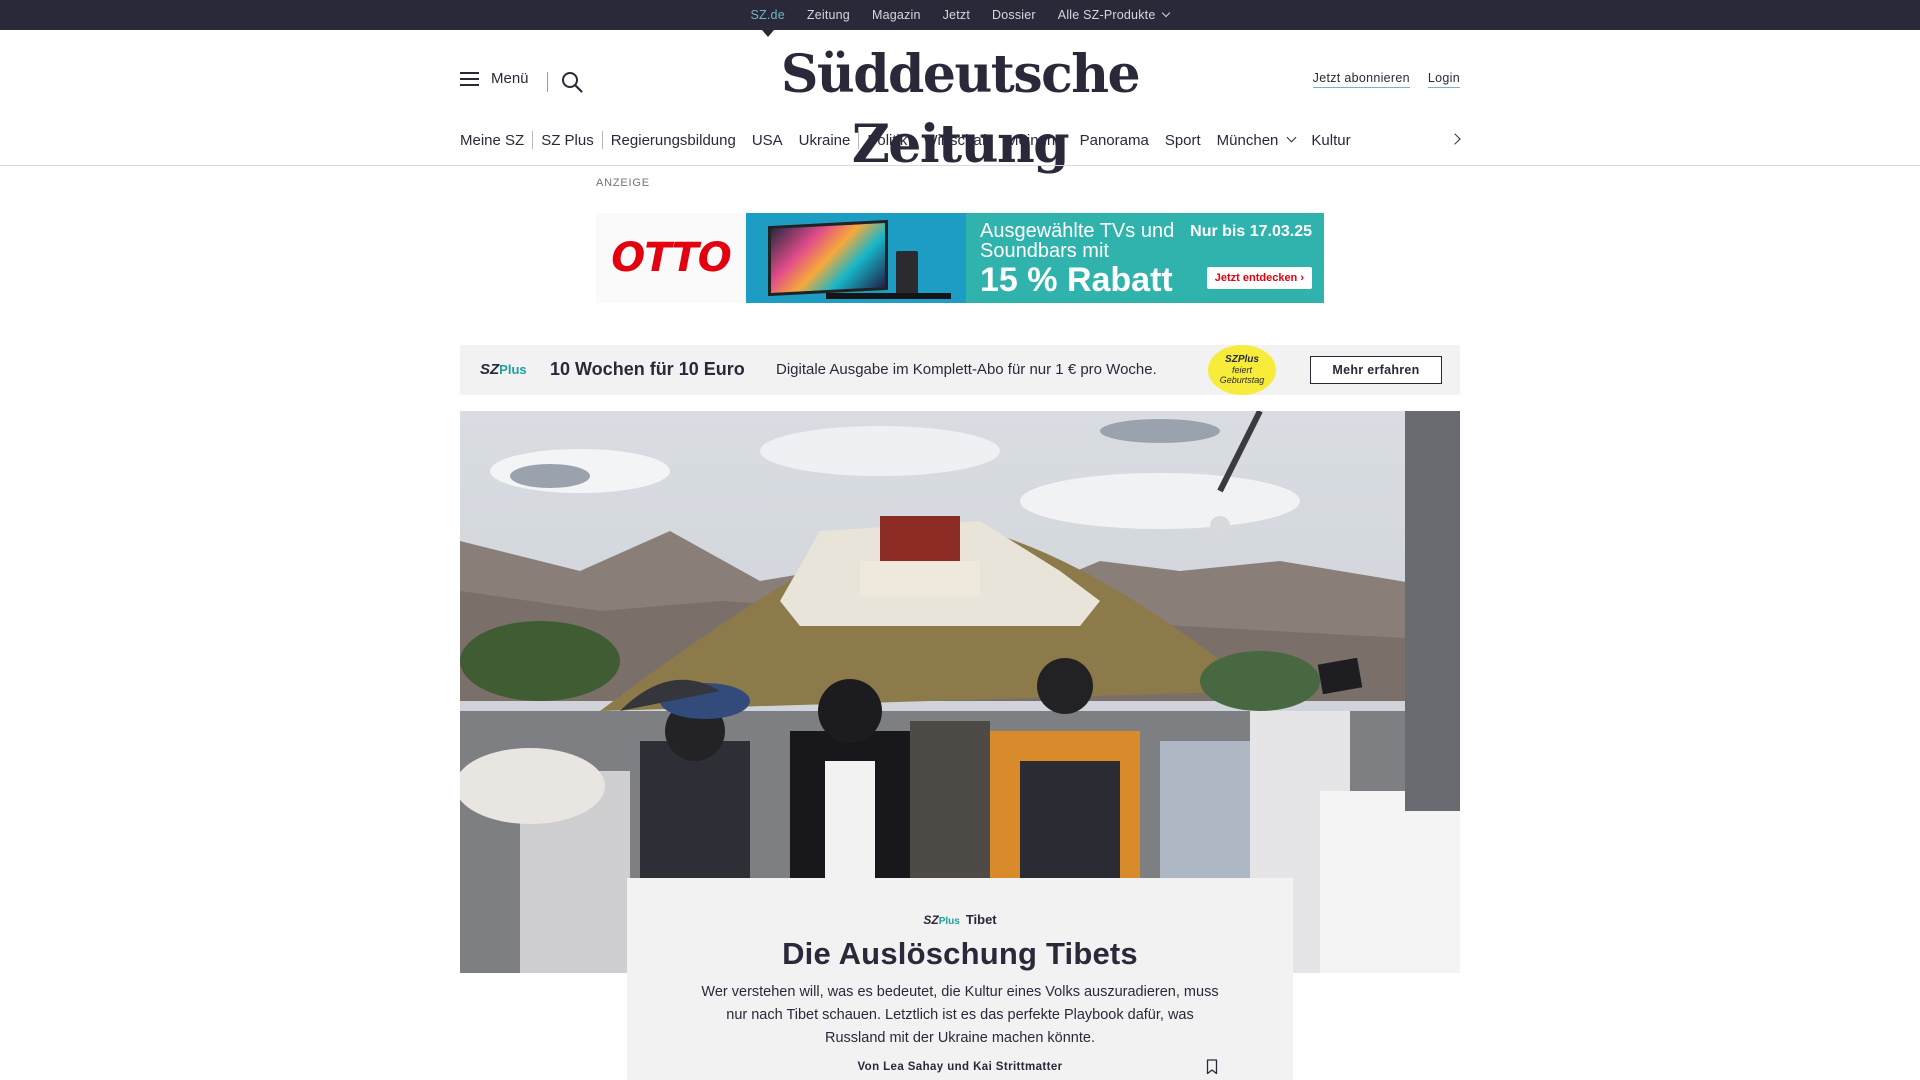 Image resolution: width=1920 pixels, height=1080 pixels. What do you see at coordinates (623, 183) in the screenshot?
I see `ad-label: ANZEIGE` at bounding box center [623, 183].